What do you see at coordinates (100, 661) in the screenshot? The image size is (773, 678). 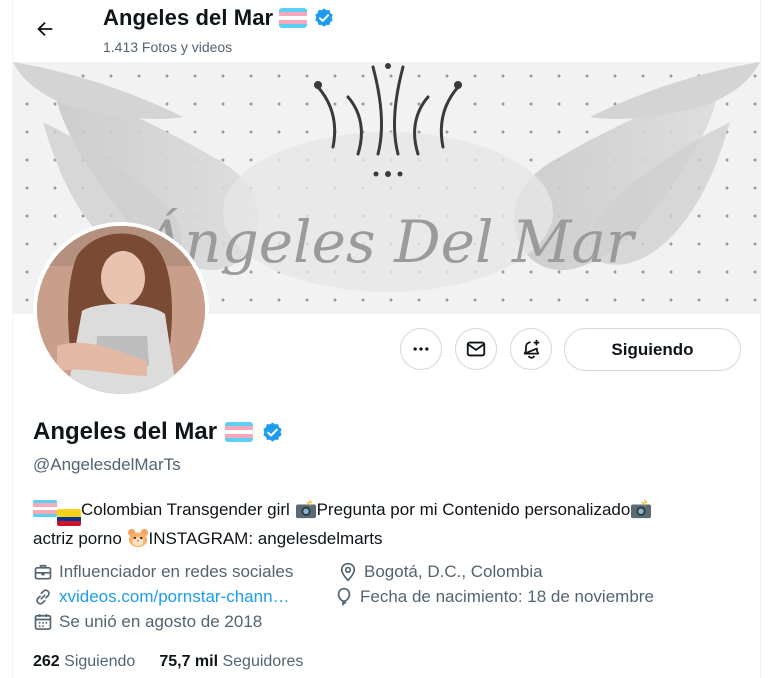 I see `following-label: Siguiendo` at bounding box center [100, 661].